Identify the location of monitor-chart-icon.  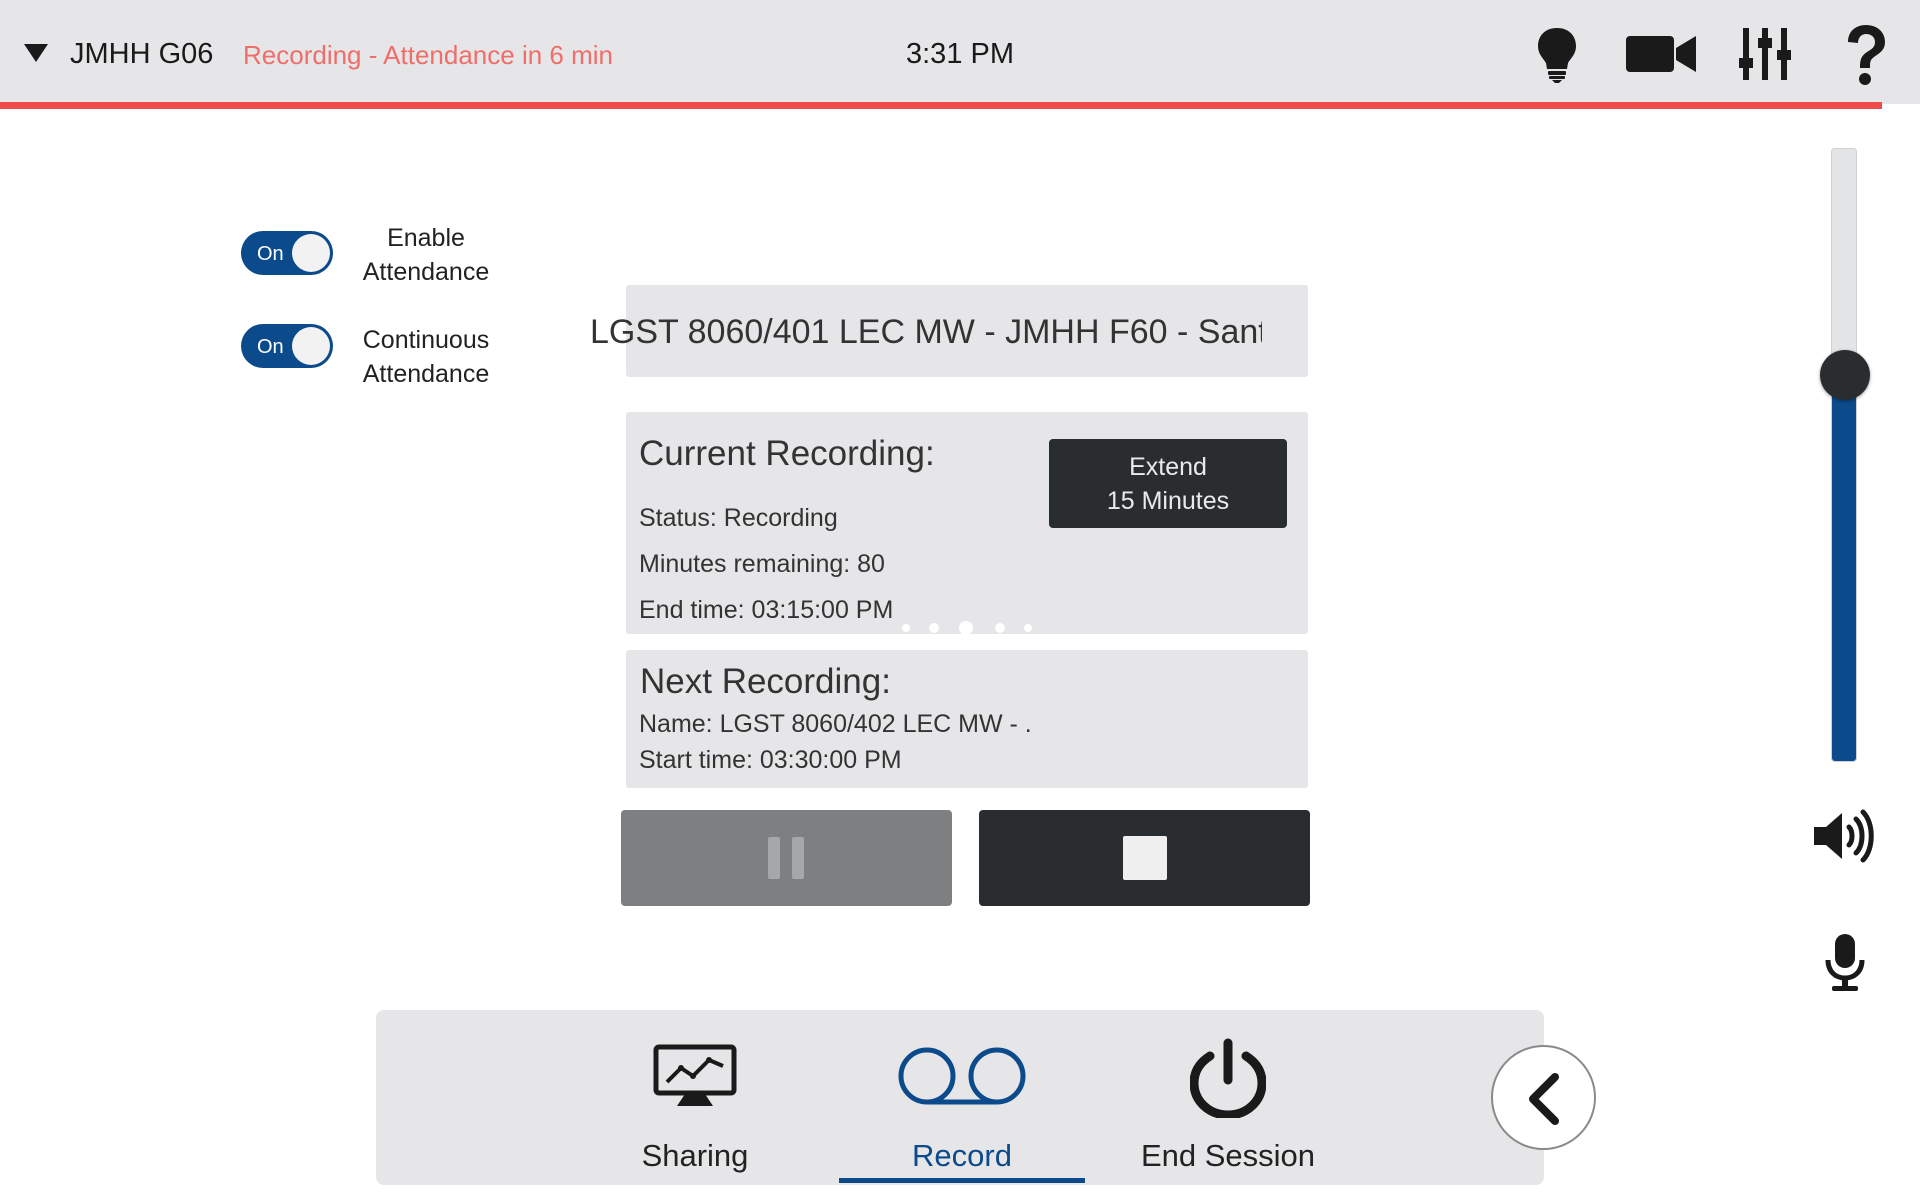
(695, 1075).